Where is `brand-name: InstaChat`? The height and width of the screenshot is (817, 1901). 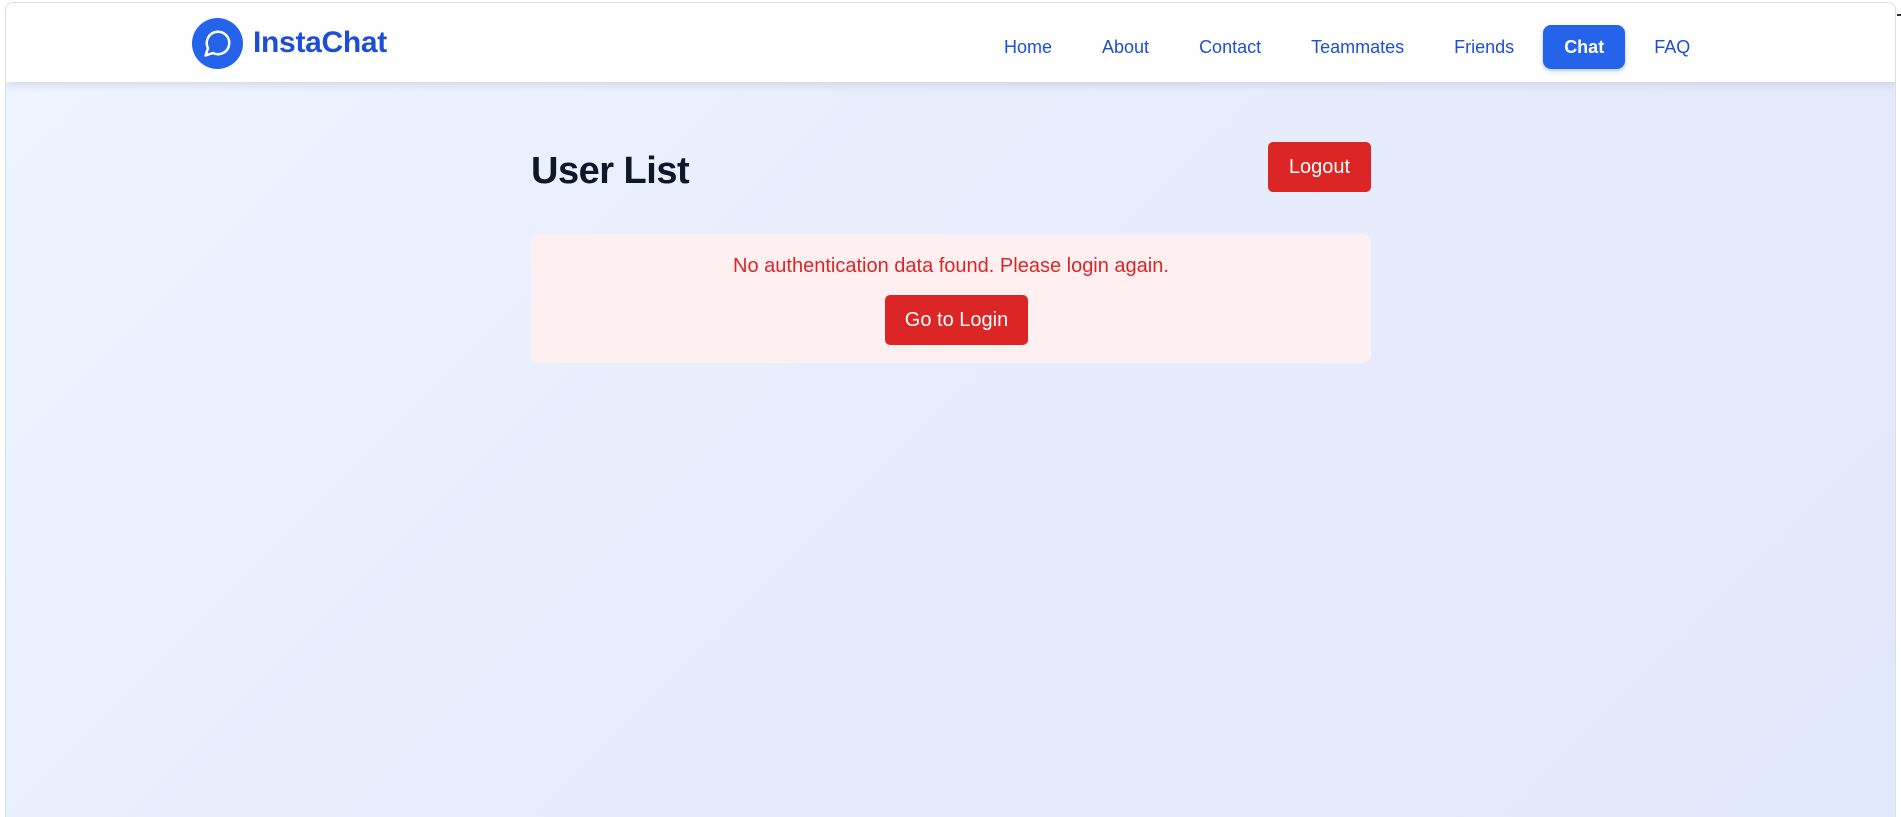 brand-name: InstaChat is located at coordinates (320, 42).